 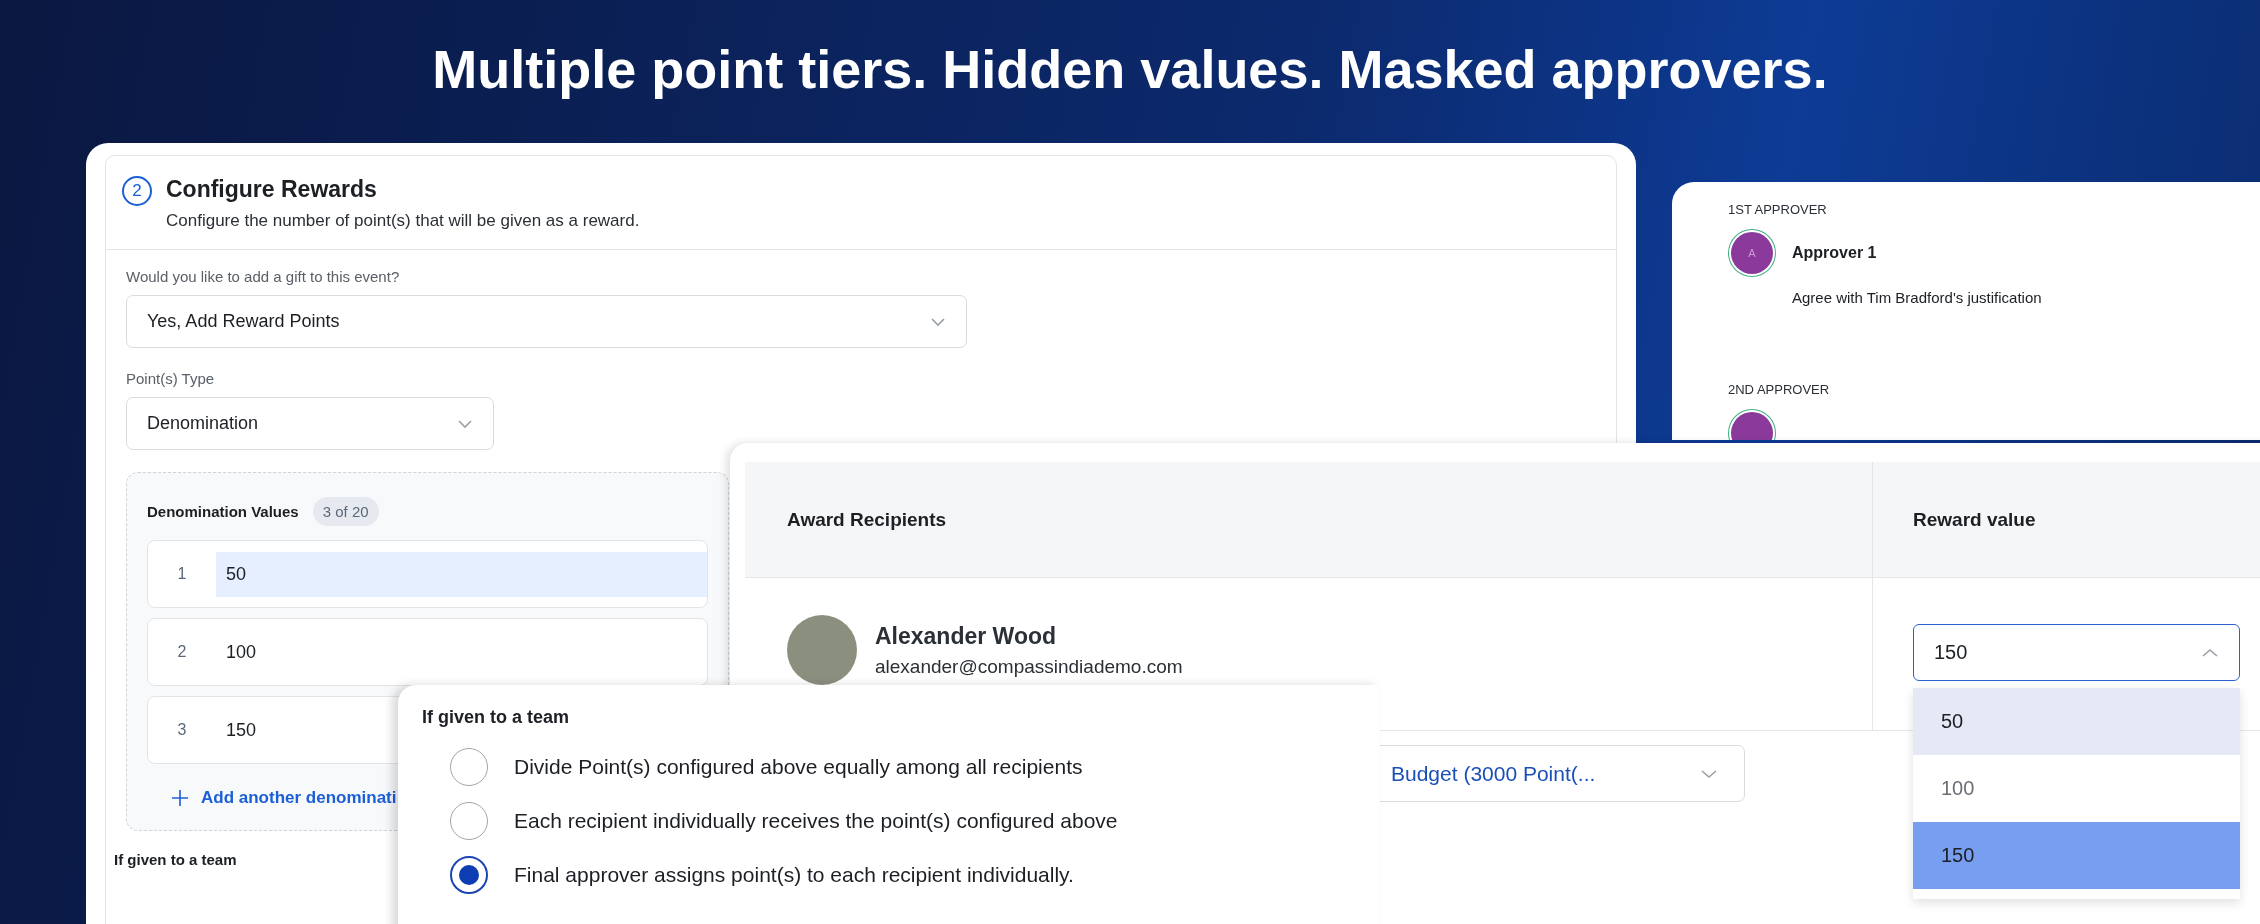 I want to click on gift-select: Yes, Add Reward Points, so click(x=546, y=321).